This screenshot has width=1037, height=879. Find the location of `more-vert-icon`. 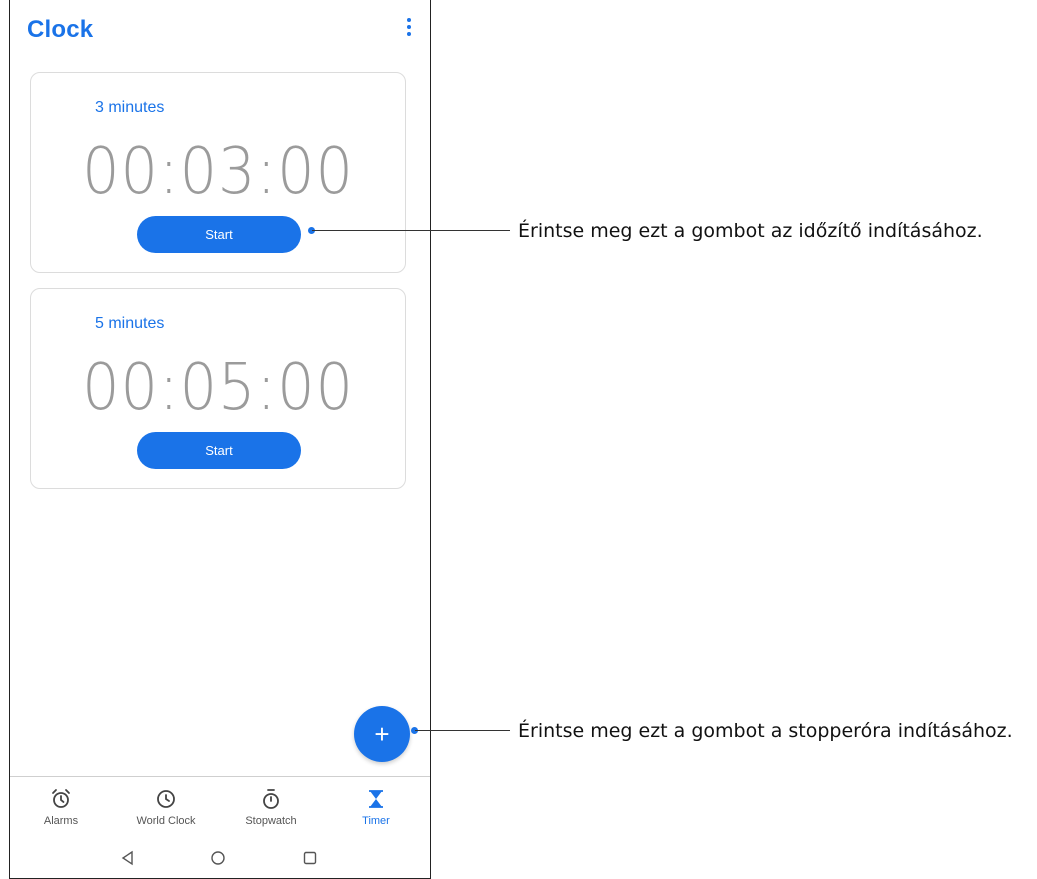

more-vert-icon is located at coordinates (409, 30).